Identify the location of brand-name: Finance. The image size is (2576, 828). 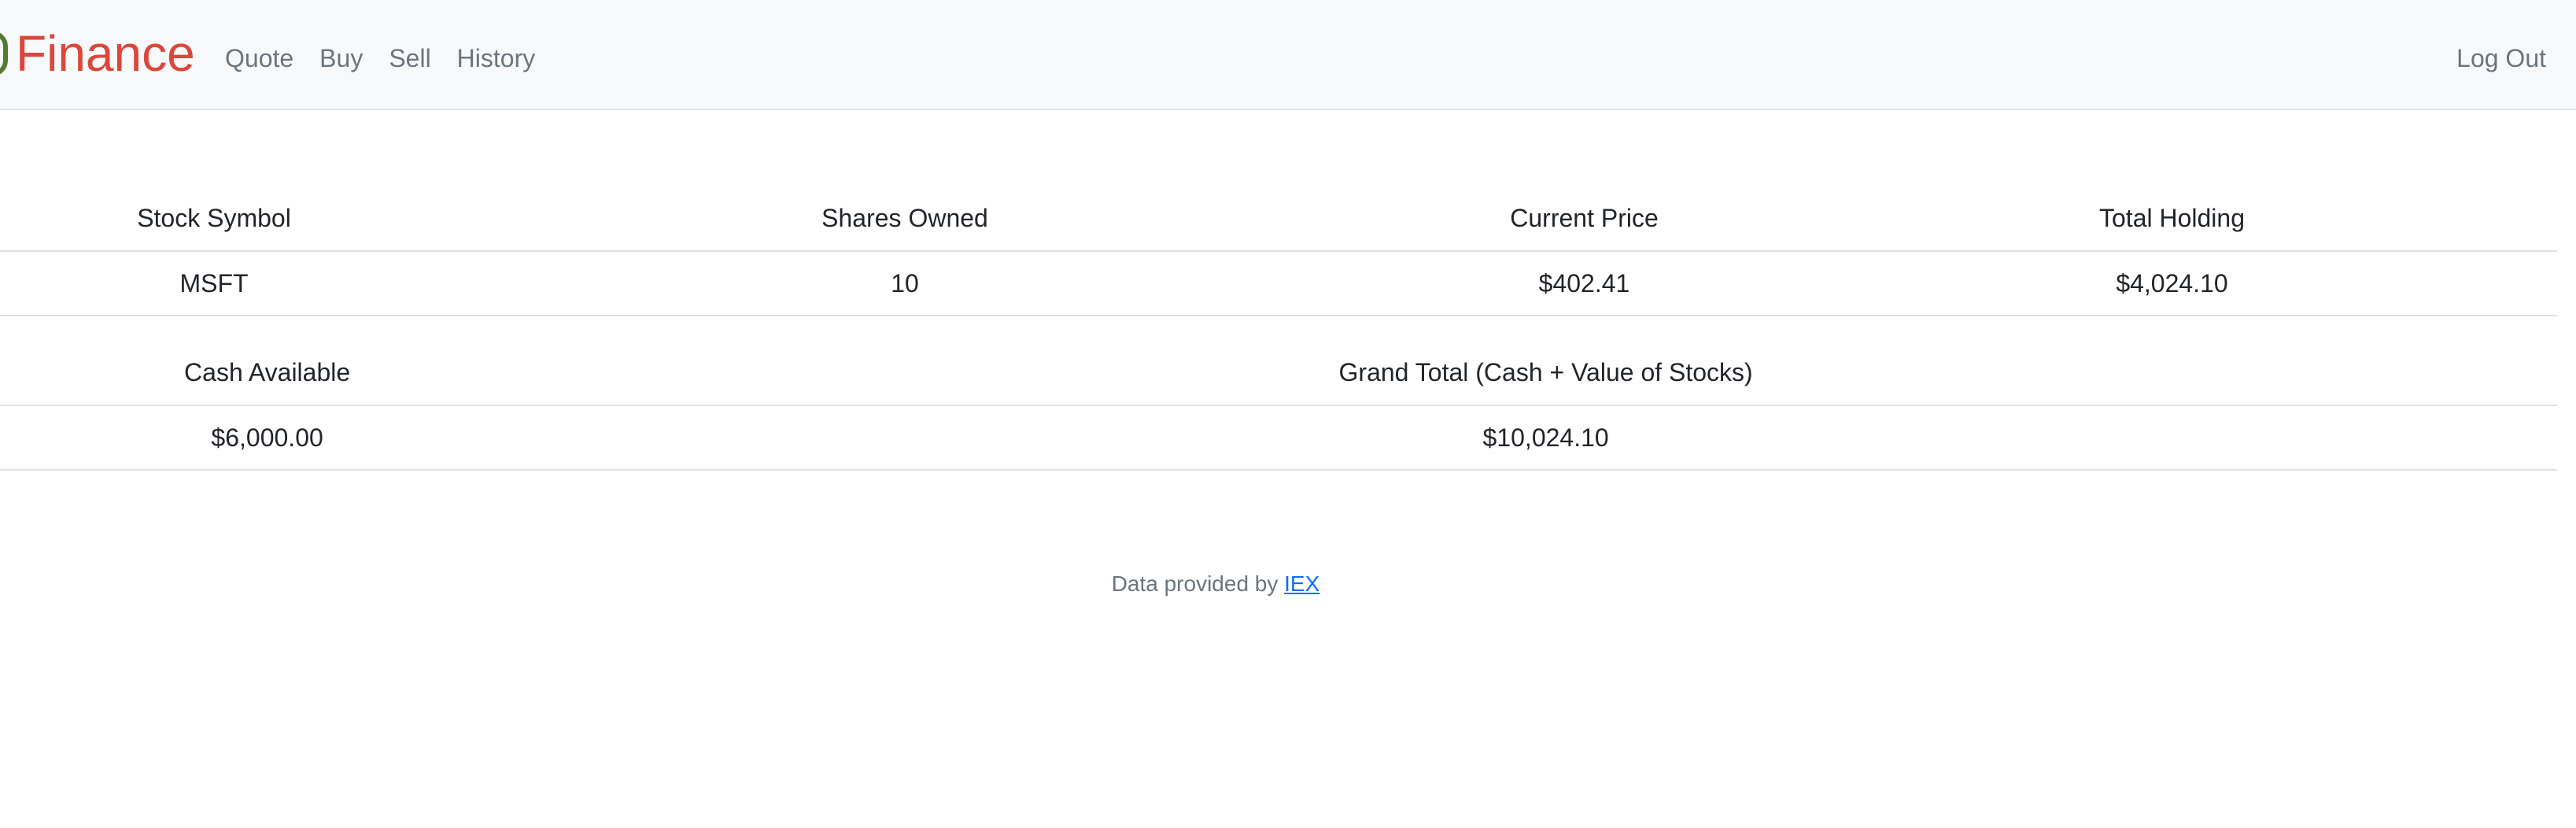
(105, 54).